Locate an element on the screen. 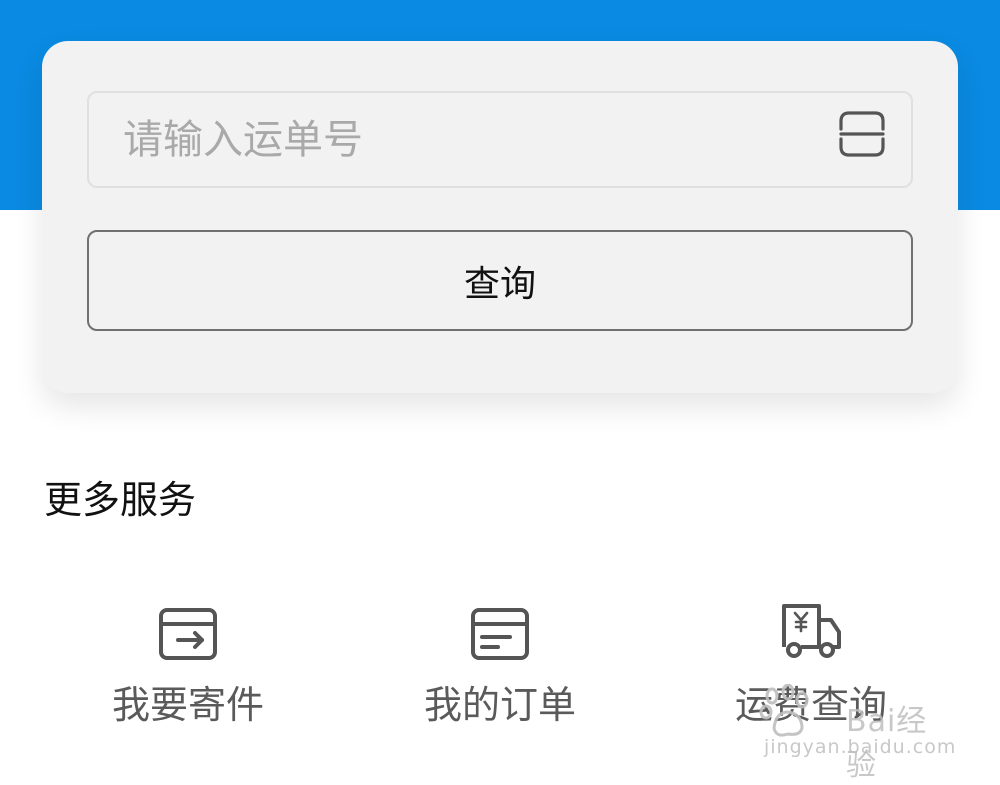 This screenshot has width=1000, height=785. section-title-more-services: 更多服务 is located at coordinates (120, 500).